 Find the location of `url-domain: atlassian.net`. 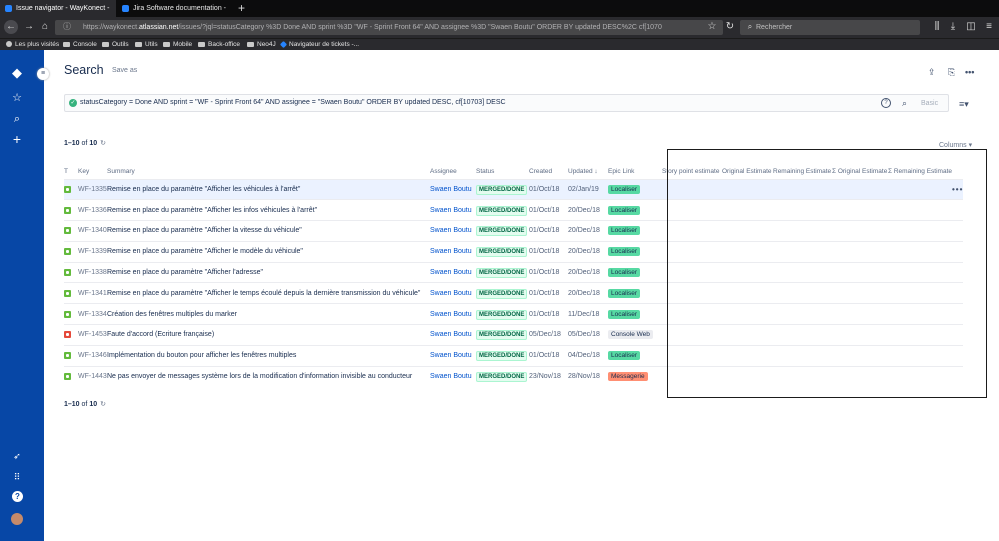

url-domain: atlassian.net is located at coordinates (159, 27).